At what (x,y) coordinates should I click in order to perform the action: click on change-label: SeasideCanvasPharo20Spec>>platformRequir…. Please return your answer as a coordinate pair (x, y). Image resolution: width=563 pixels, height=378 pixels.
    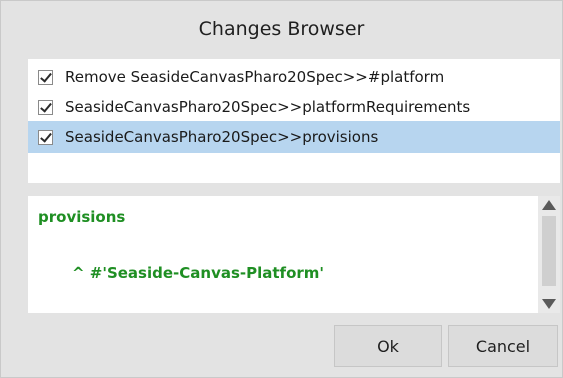
    Looking at the image, I should click on (268, 107).